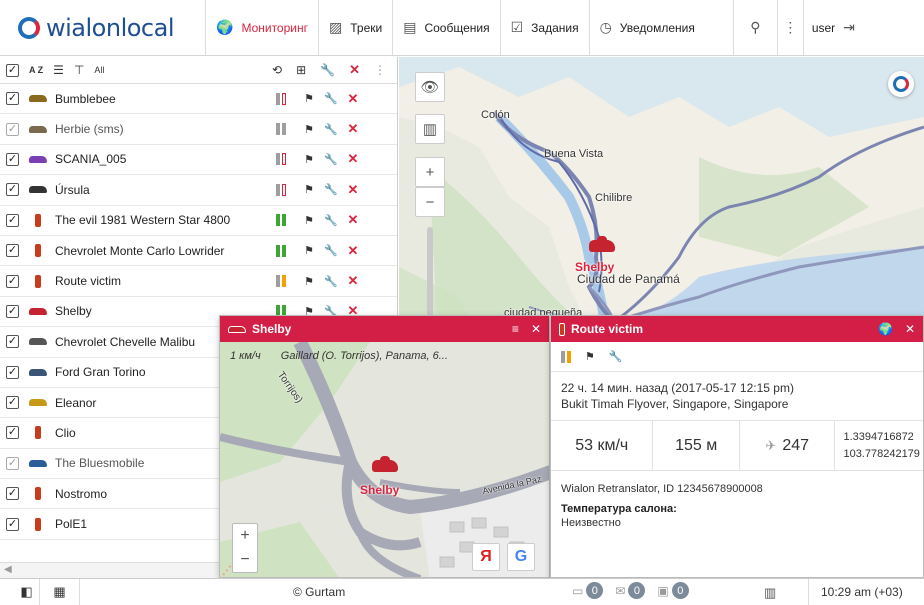  Describe the element at coordinates (756, 27) in the screenshot. I see `search-button: ⚲` at that location.